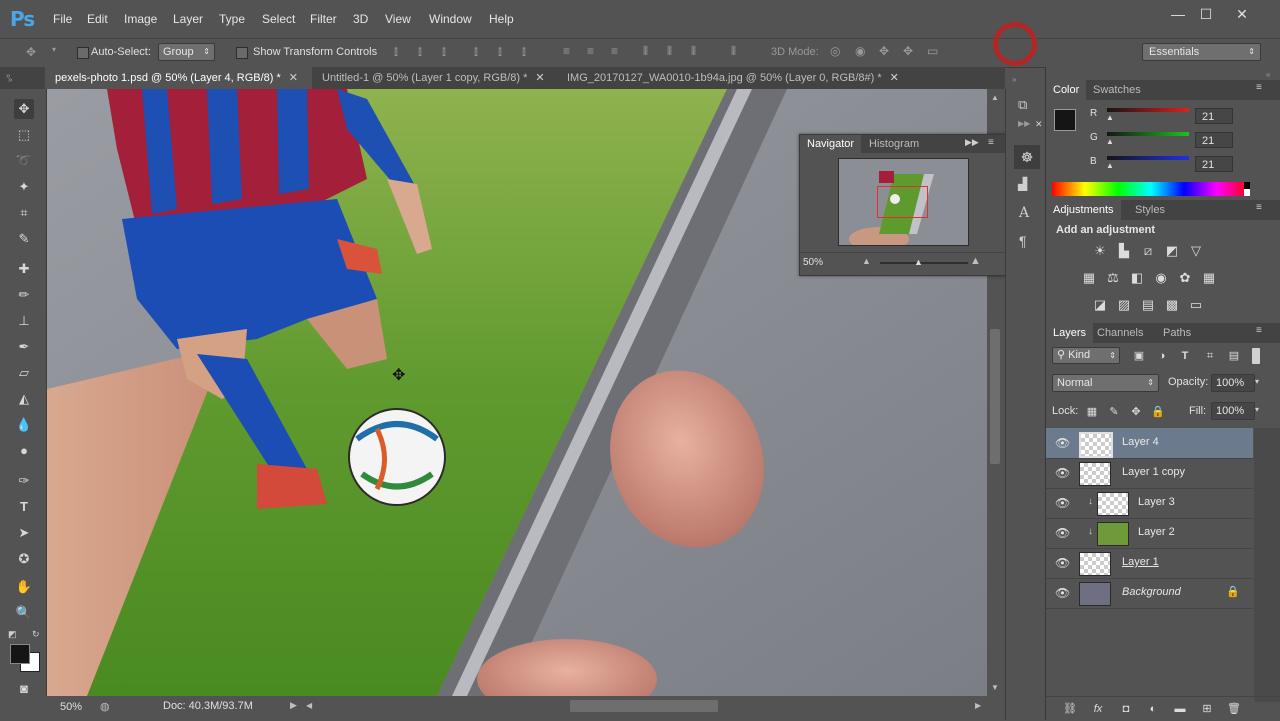 Image resolution: width=1280 pixels, height=721 pixels. Describe the element at coordinates (1024, 213) in the screenshot. I see `character-panel-icon: A` at that location.